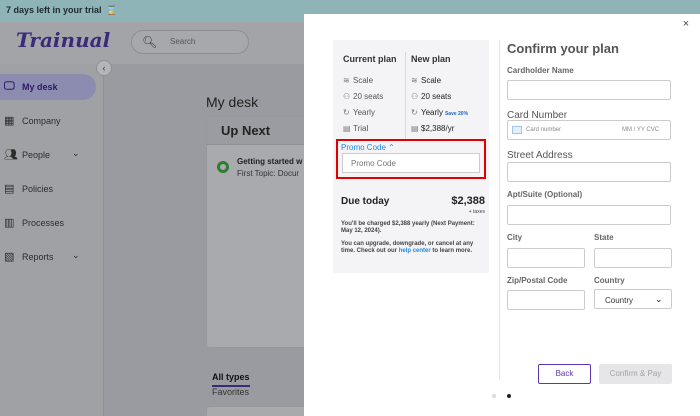 This screenshot has height=416, width=700. What do you see at coordinates (358, 80) in the screenshot?
I see `current-plan-tier: ≋ Scale` at bounding box center [358, 80].